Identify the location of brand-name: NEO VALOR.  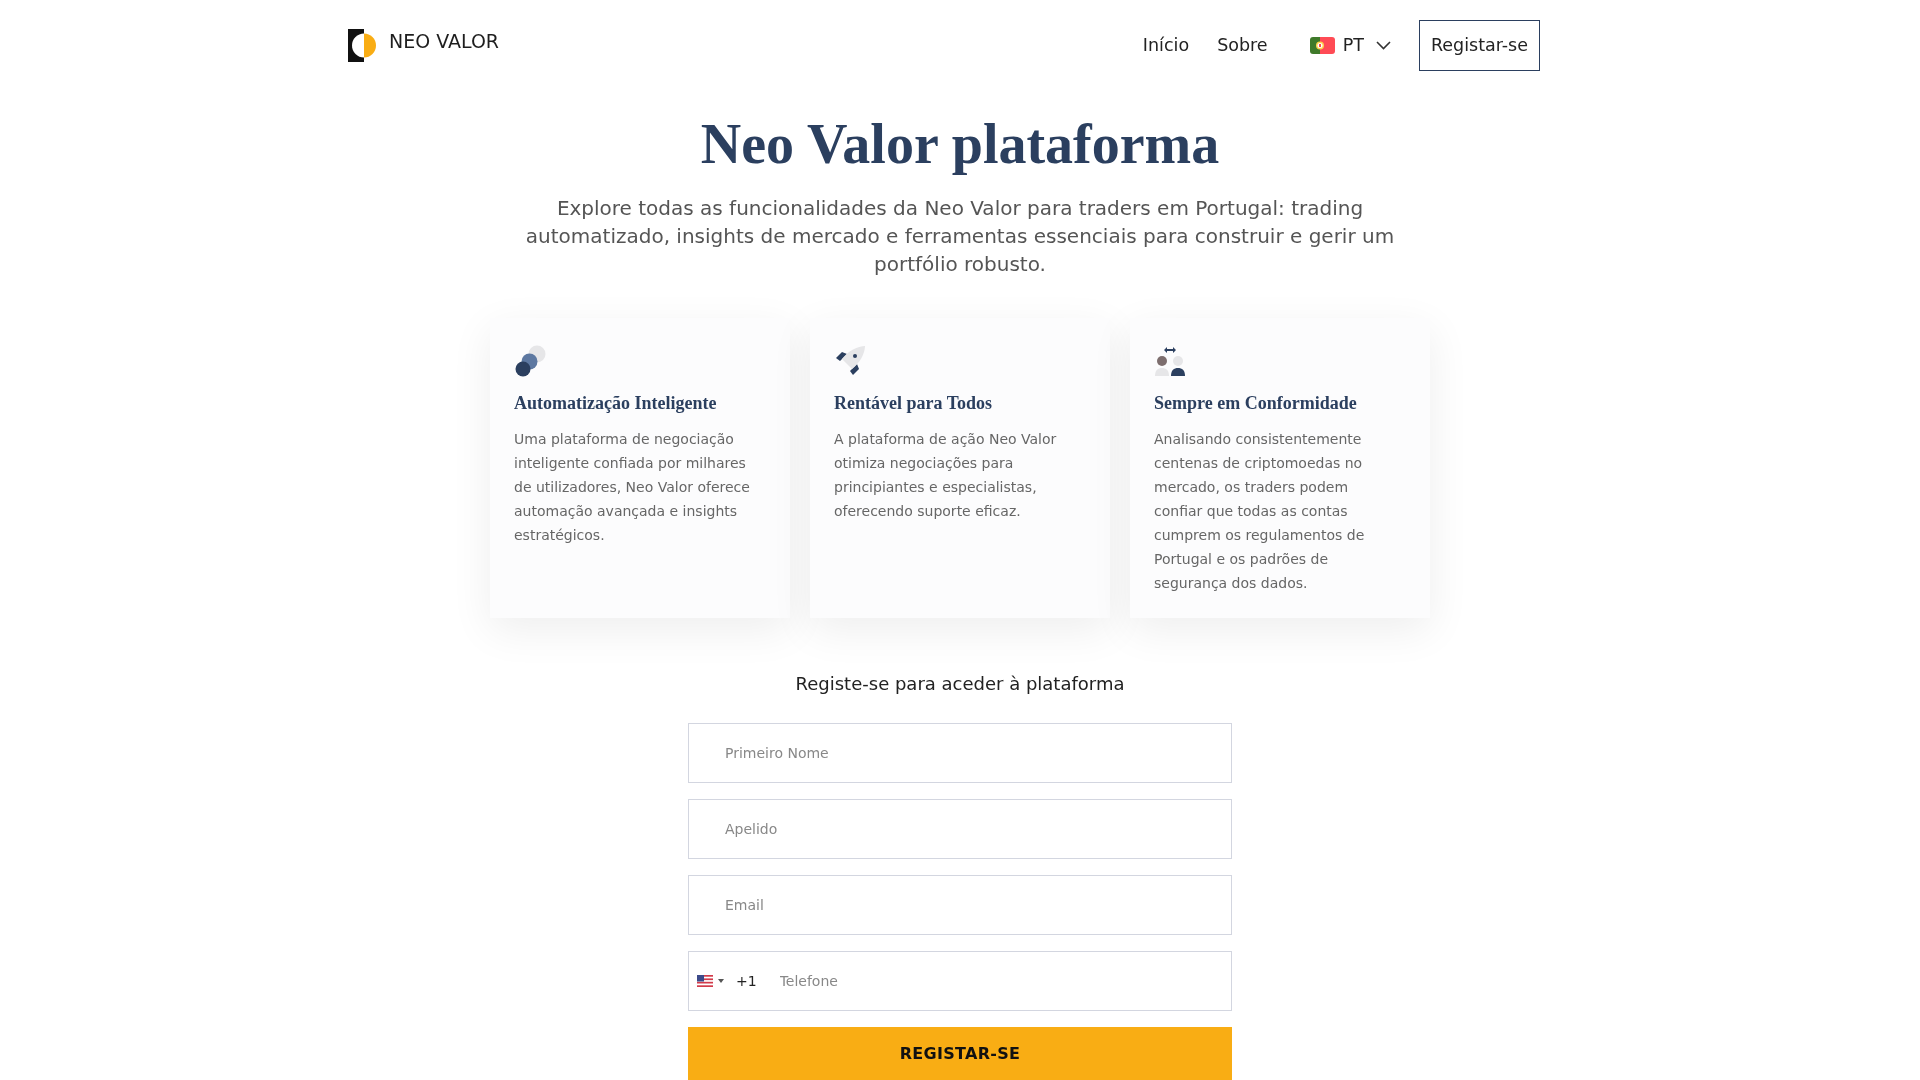
(444, 41).